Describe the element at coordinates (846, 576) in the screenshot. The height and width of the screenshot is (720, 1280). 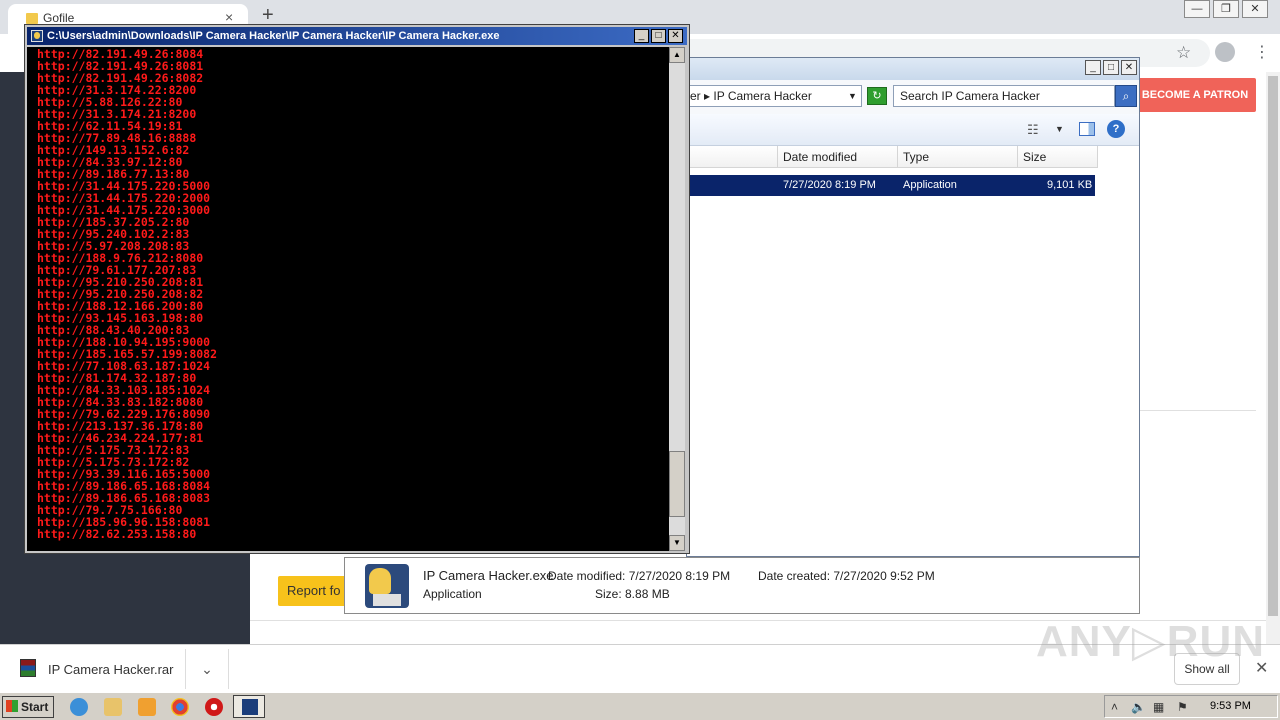
I see `details-date-created: Date created: 7/27/2020 9:52 PM` at that location.